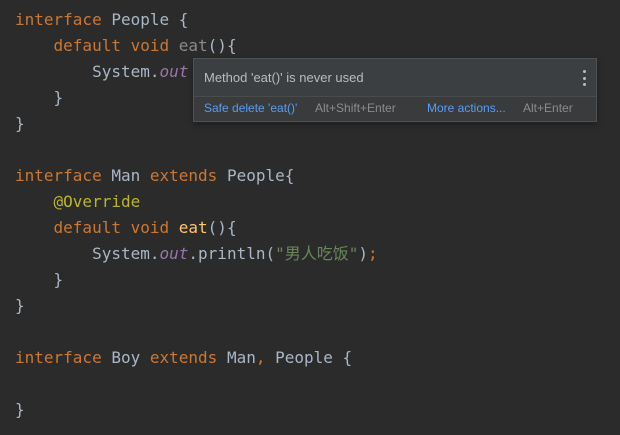 This screenshot has width=620, height=435. I want to click on extends-people: People{, so click(256, 175).